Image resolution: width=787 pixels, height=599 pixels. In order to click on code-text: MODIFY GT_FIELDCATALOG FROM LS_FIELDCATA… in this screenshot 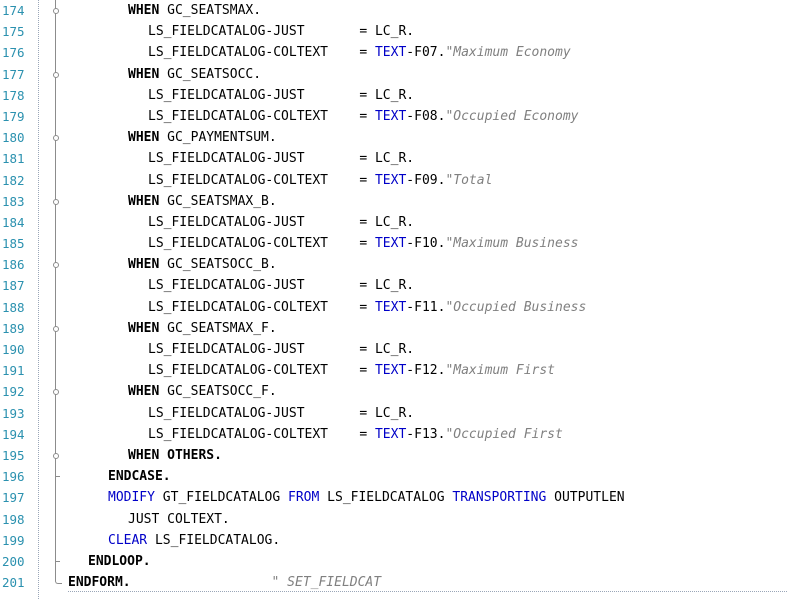, I will do `click(366, 497)`.